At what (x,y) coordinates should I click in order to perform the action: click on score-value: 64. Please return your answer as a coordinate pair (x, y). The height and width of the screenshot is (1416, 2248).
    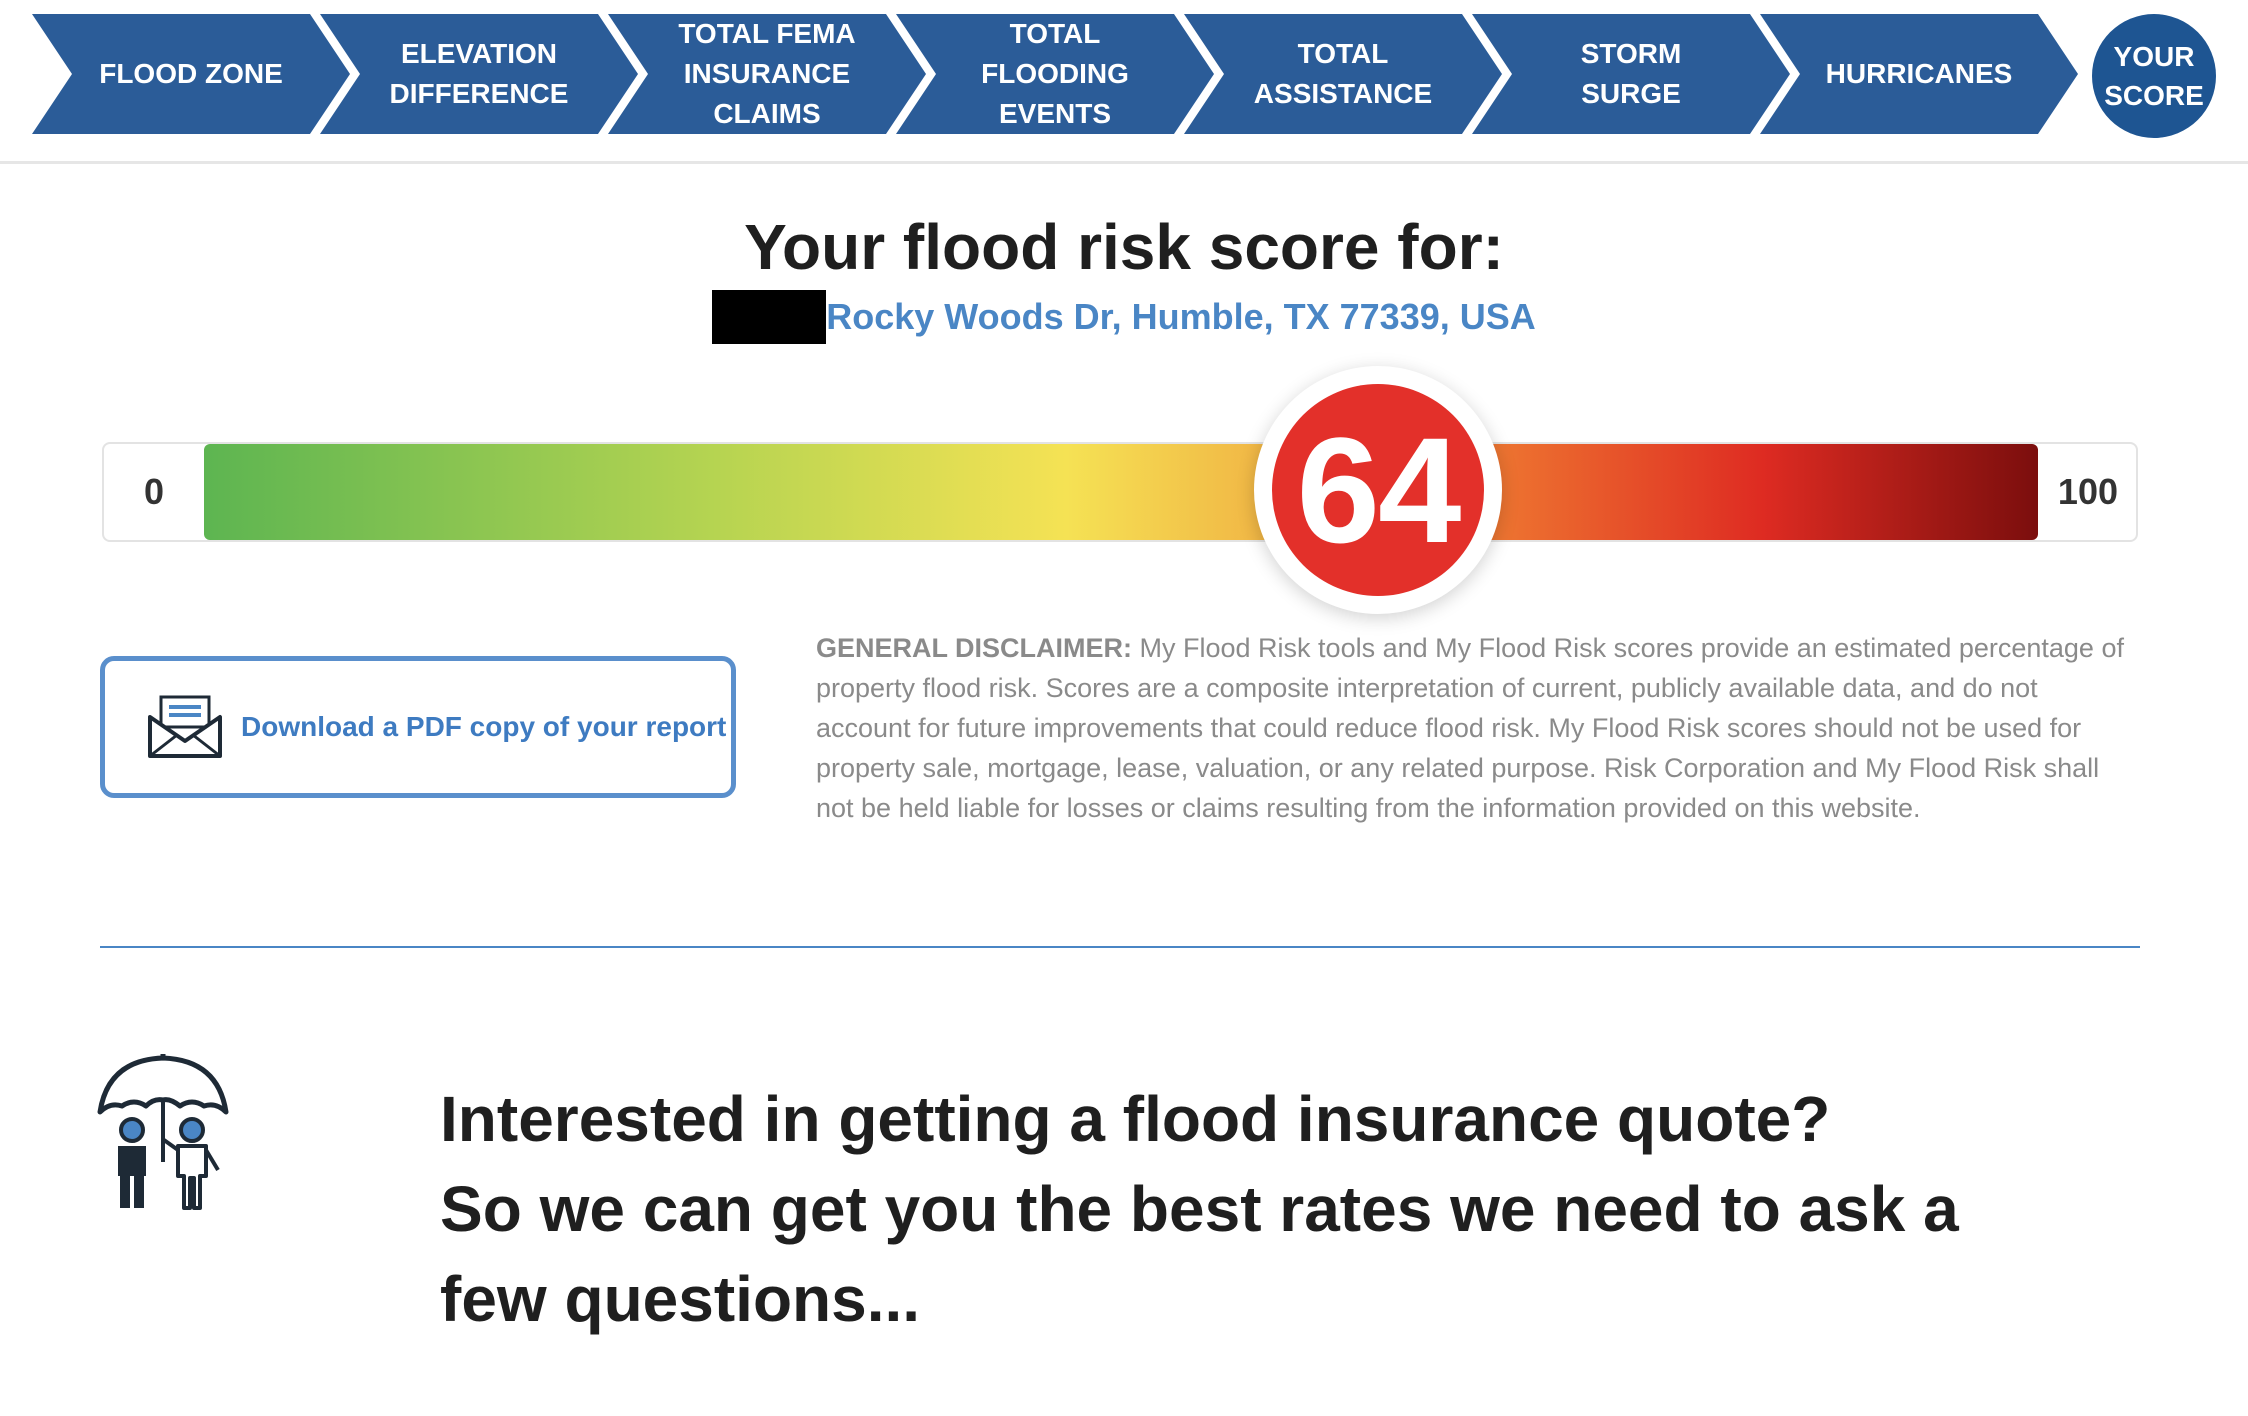
    Looking at the image, I should click on (1378, 490).